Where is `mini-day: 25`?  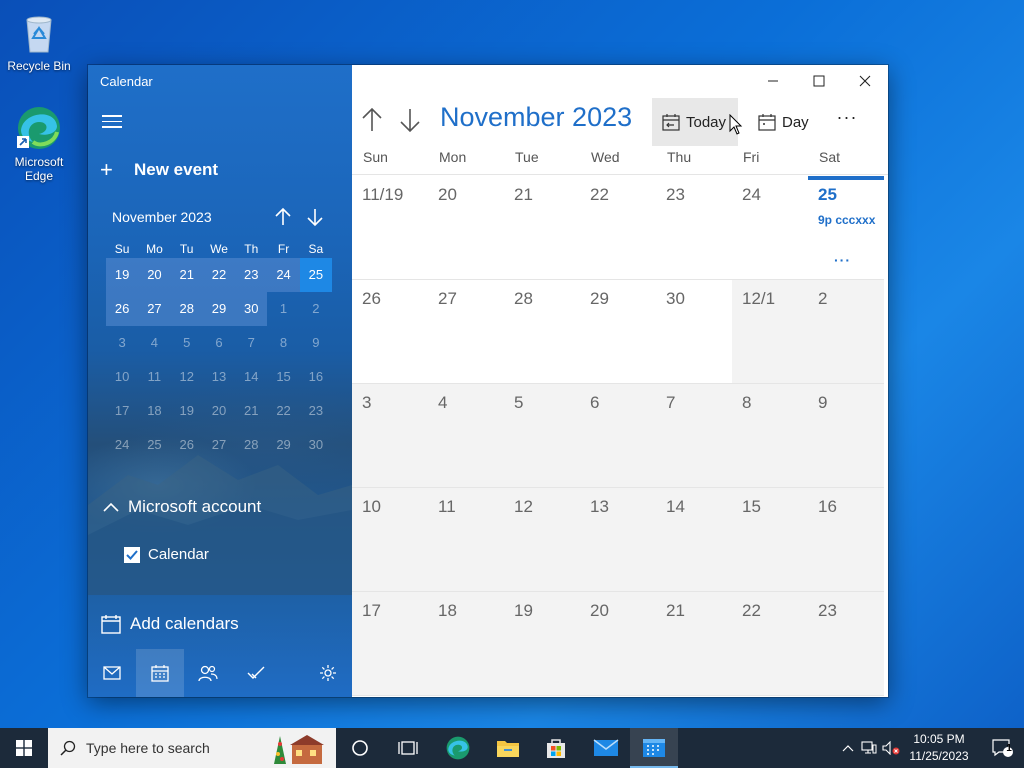
mini-day: 25 is located at coordinates (154, 445).